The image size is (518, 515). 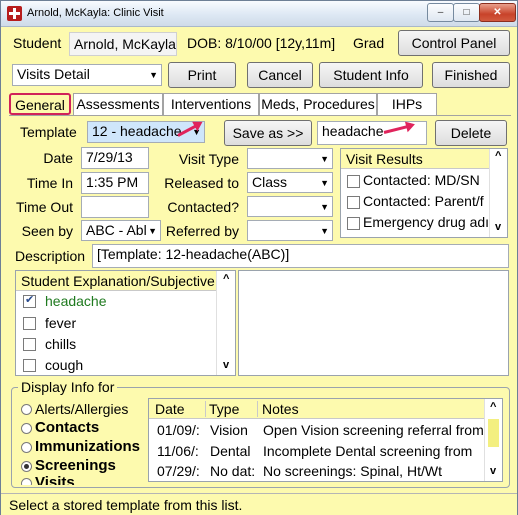 What do you see at coordinates (82, 480) in the screenshot?
I see `radio-visits-clip: Visits` at bounding box center [82, 480].